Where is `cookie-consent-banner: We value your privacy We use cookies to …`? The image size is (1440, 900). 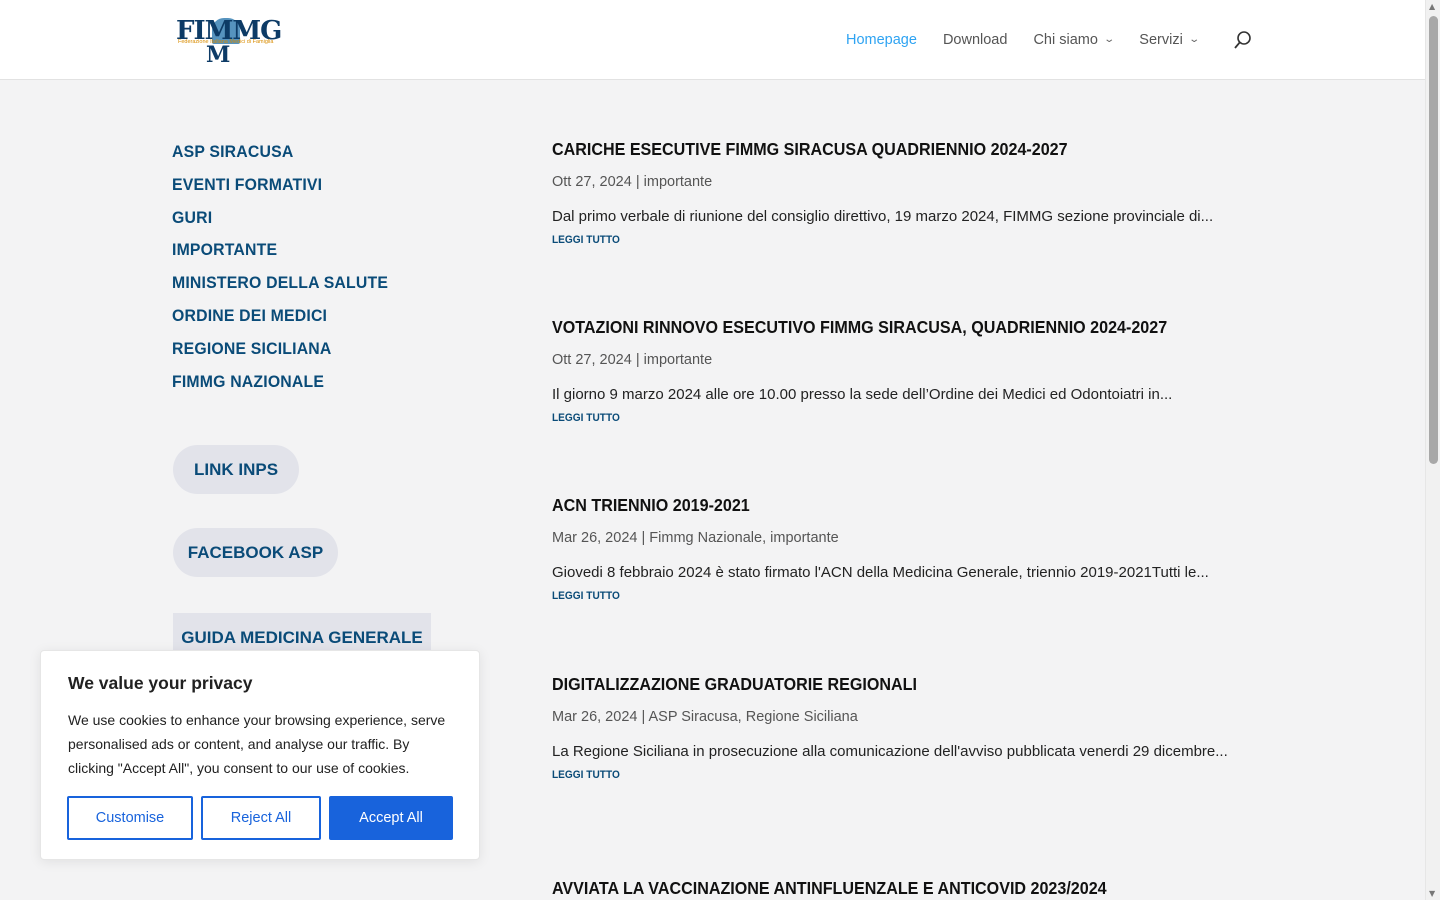 cookie-consent-banner: We value your privacy We use cookies to … is located at coordinates (260, 755).